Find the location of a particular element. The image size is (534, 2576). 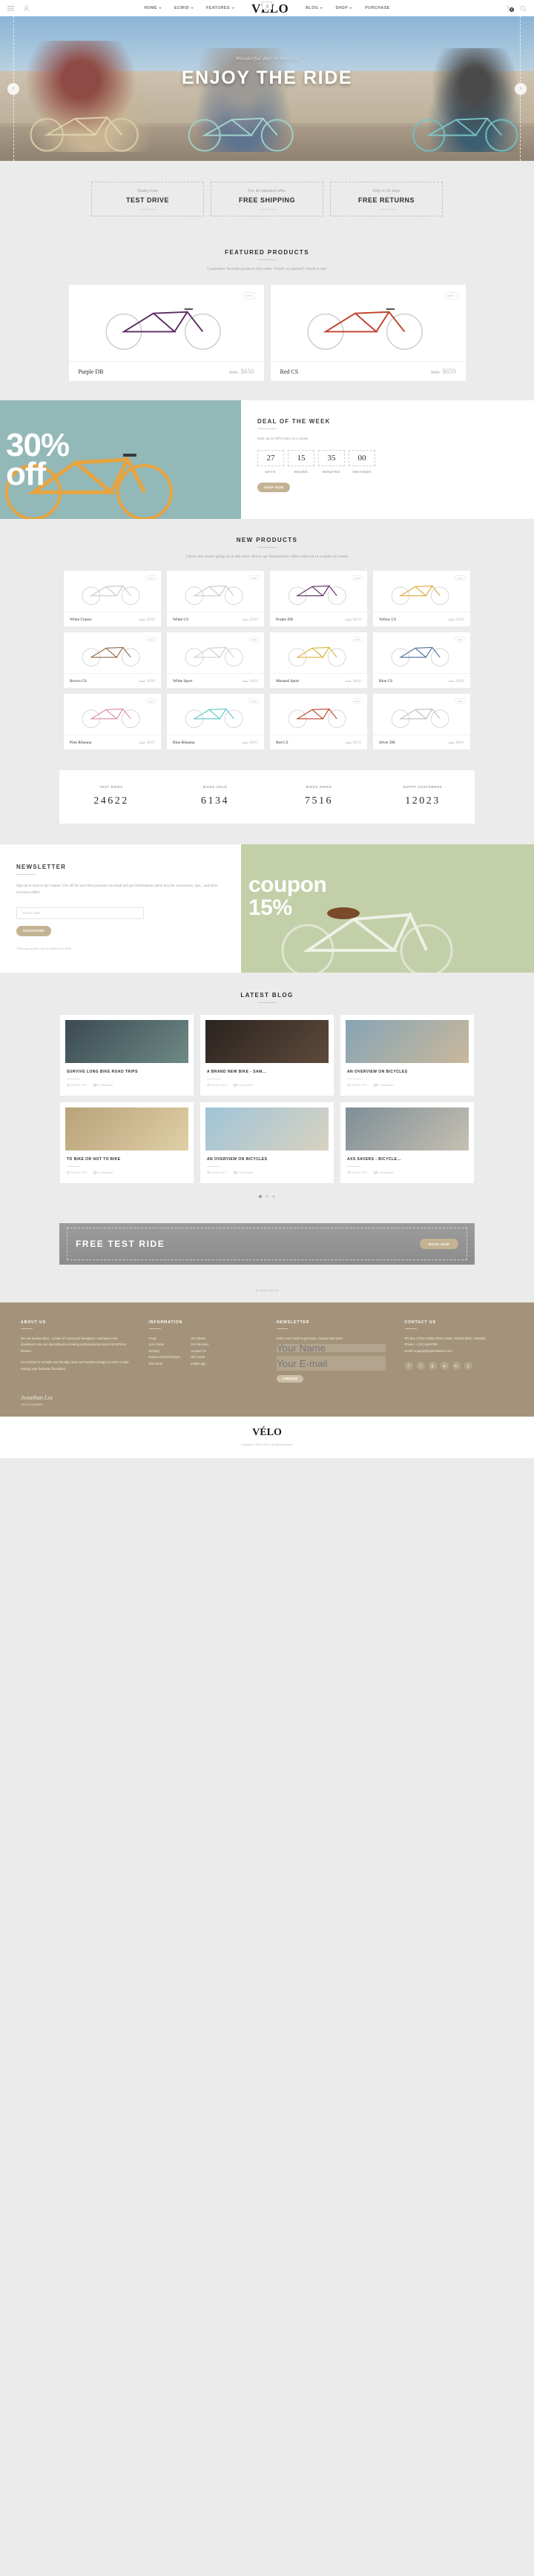

nav-item-blog: BLOG is located at coordinates (314, 8).